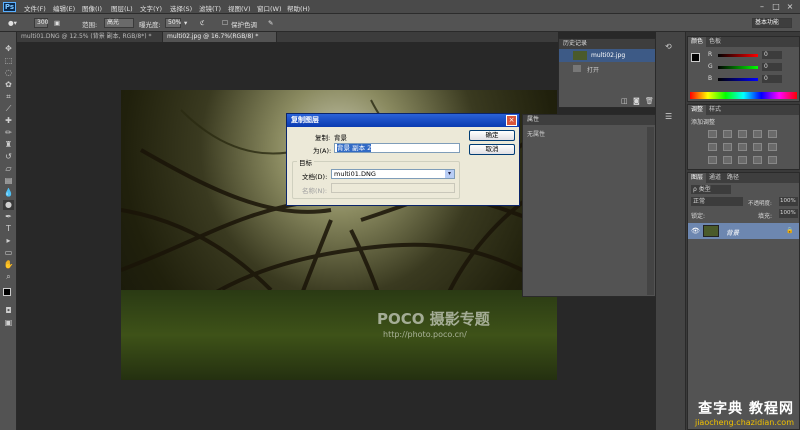  Describe the element at coordinates (607, 68) in the screenshot. I see `history-step: 打开` at that location.